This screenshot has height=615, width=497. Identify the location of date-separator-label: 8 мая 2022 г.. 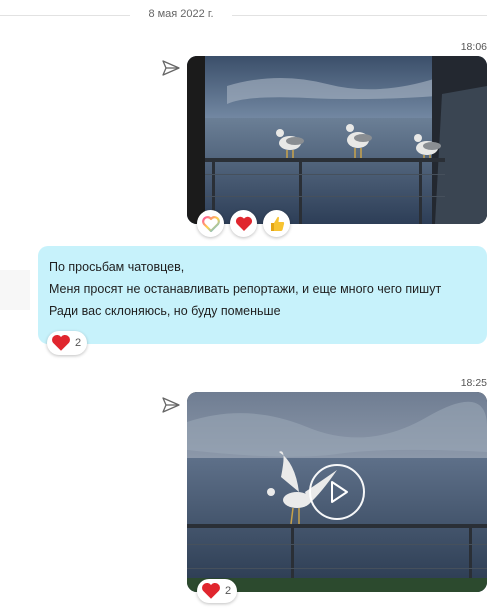
(181, 14).